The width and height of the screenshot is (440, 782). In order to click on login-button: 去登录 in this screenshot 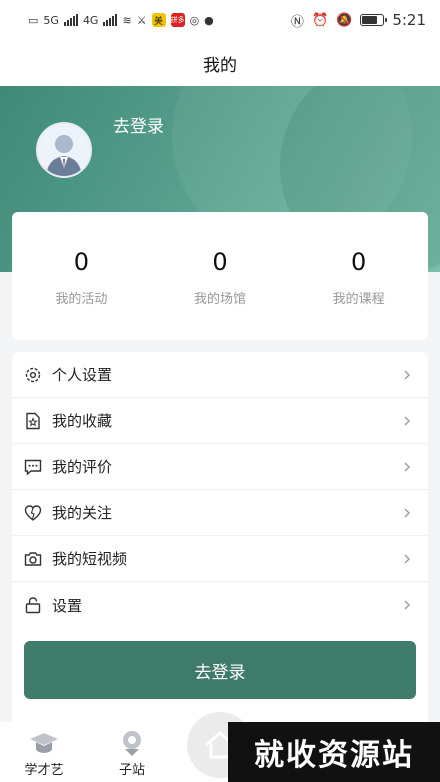, I will do `click(220, 670)`.